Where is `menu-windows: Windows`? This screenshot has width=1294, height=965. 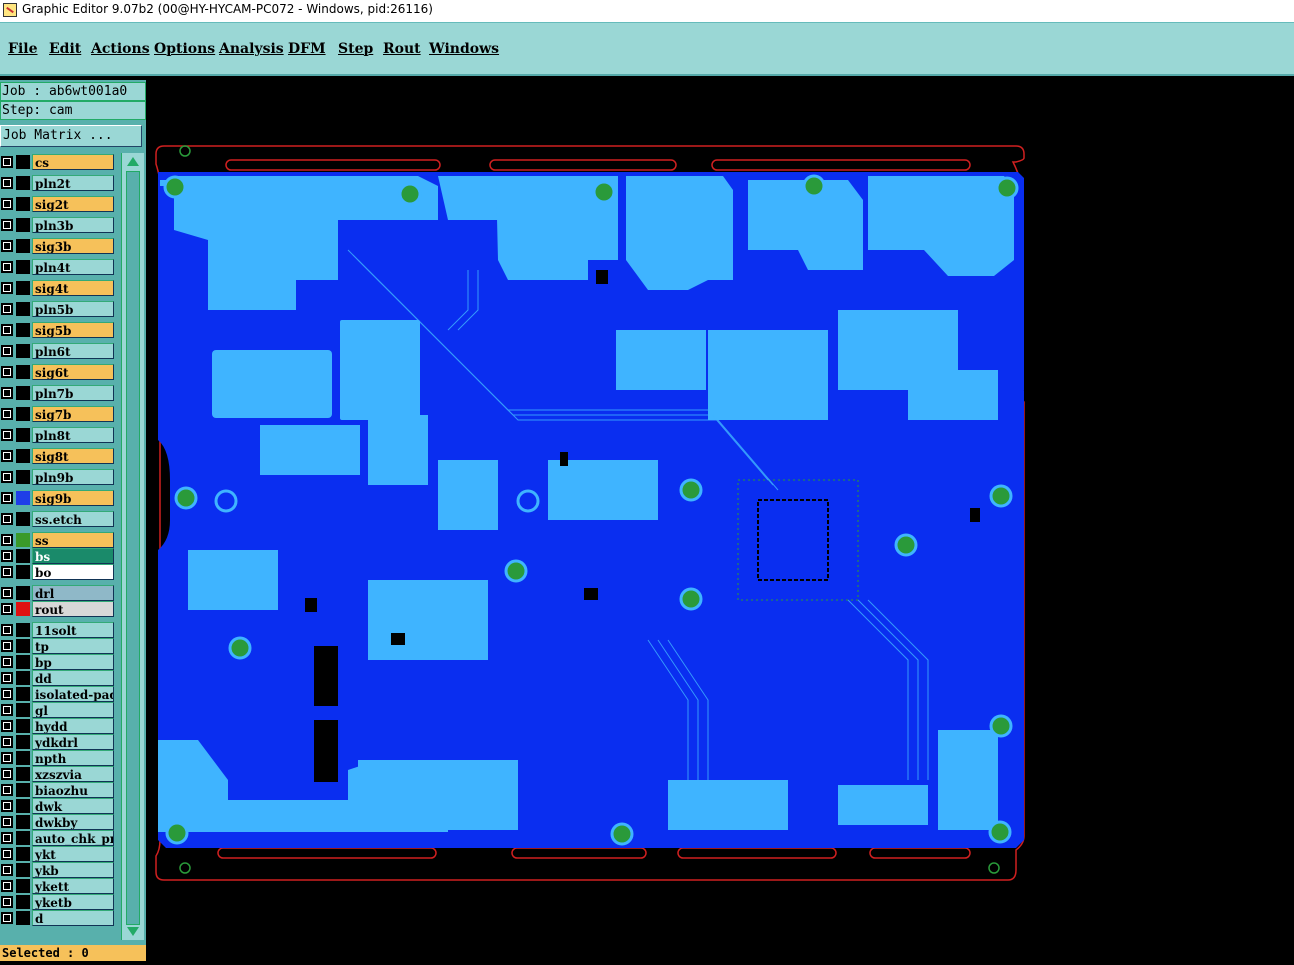
menu-windows: Windows is located at coordinates (464, 49).